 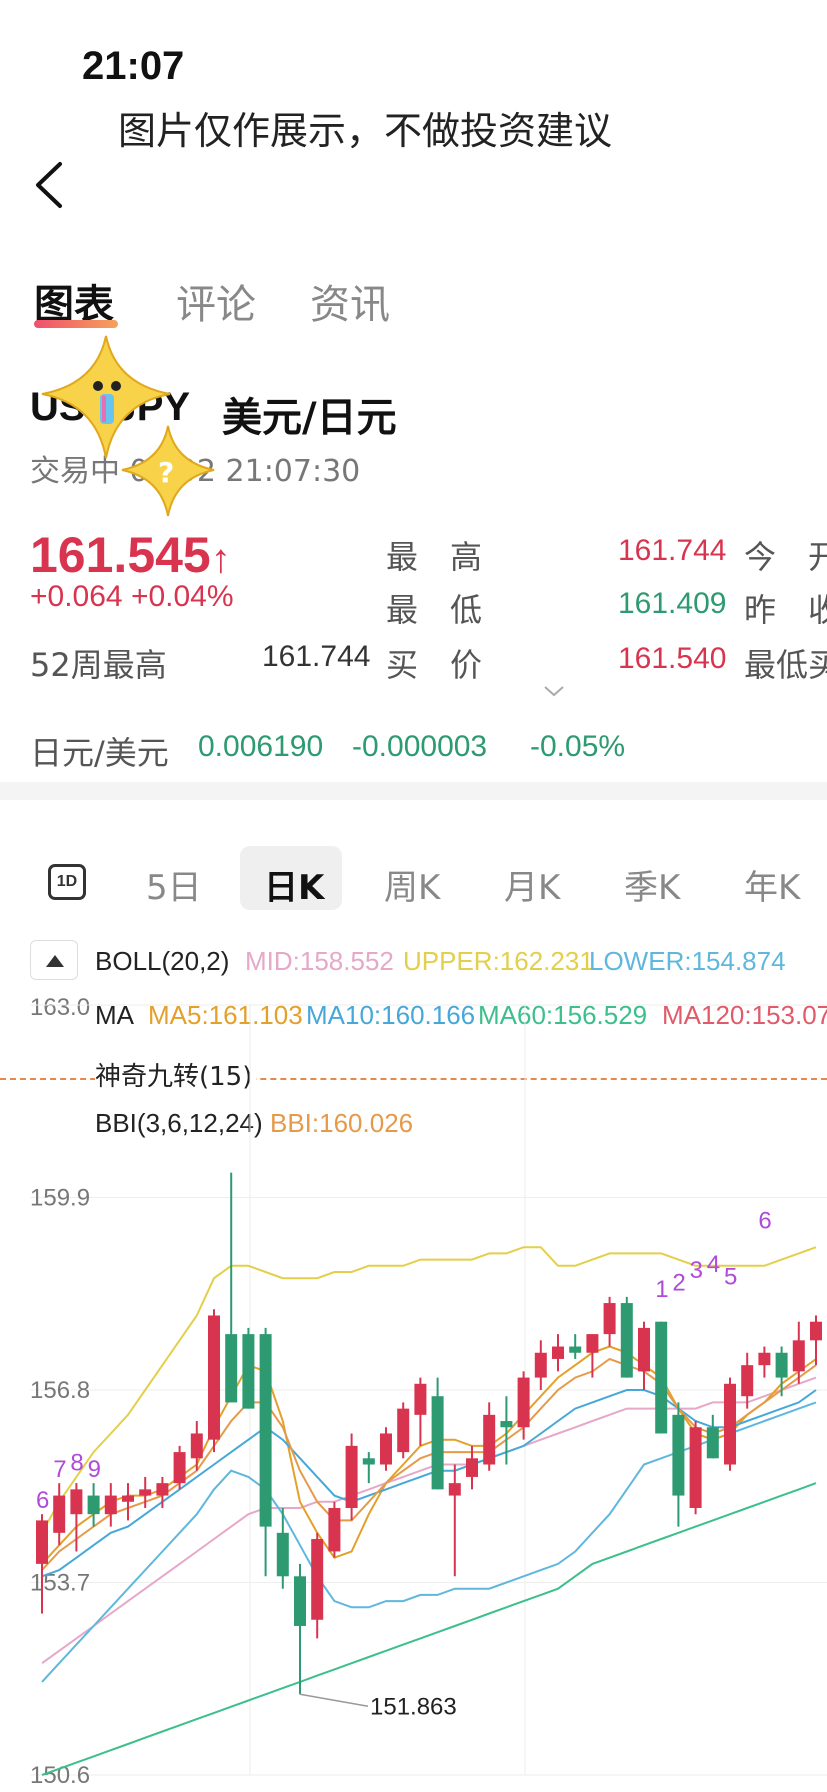 What do you see at coordinates (772, 884) in the screenshot?
I see `period-tab-year: 年K` at bounding box center [772, 884].